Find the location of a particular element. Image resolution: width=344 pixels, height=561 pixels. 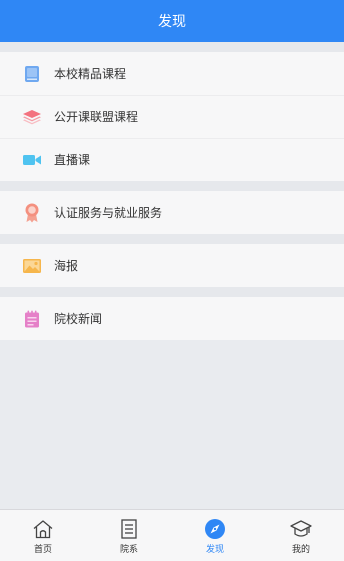

award-ribbon-icon is located at coordinates (32, 213).